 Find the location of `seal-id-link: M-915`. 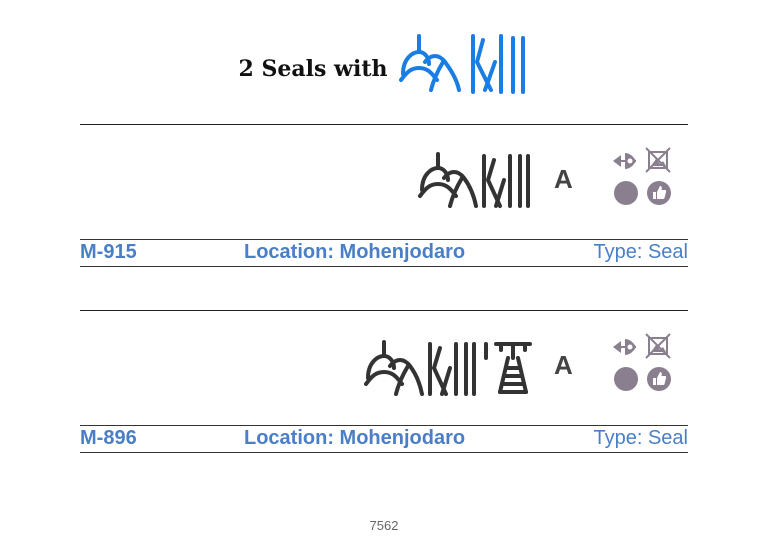

seal-id-link: M-915 is located at coordinates (108, 252).